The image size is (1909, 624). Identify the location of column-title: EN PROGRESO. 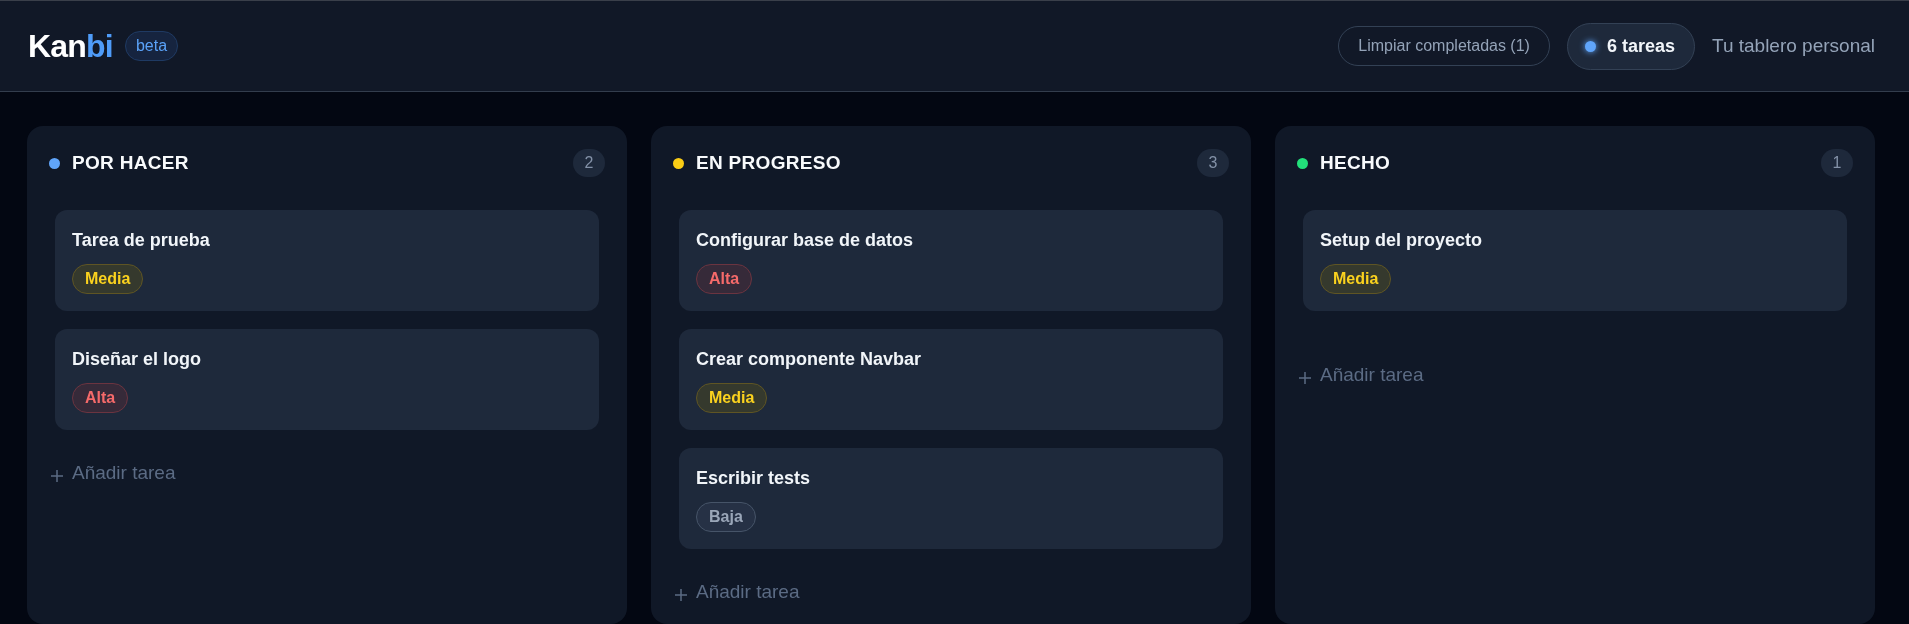
(768, 162).